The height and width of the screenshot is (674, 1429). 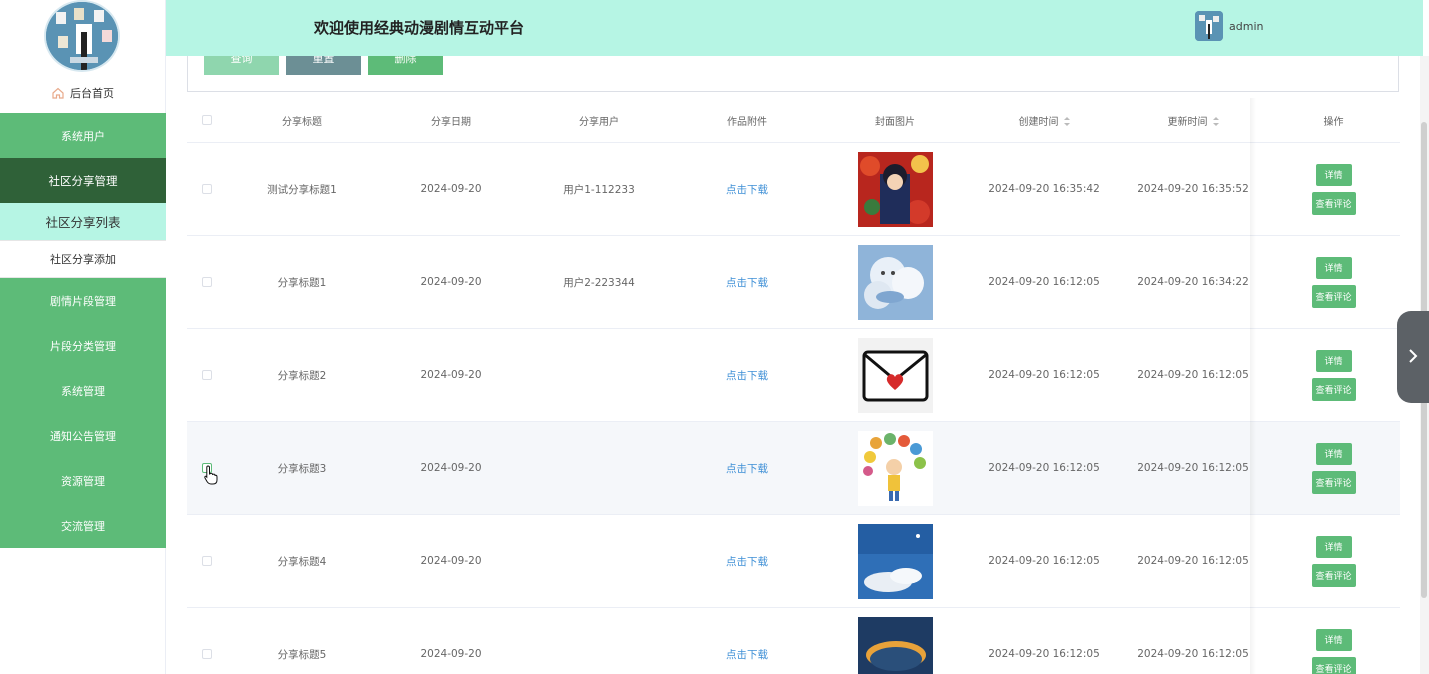 I want to click on column-header: 分享日期, so click(x=451, y=122).